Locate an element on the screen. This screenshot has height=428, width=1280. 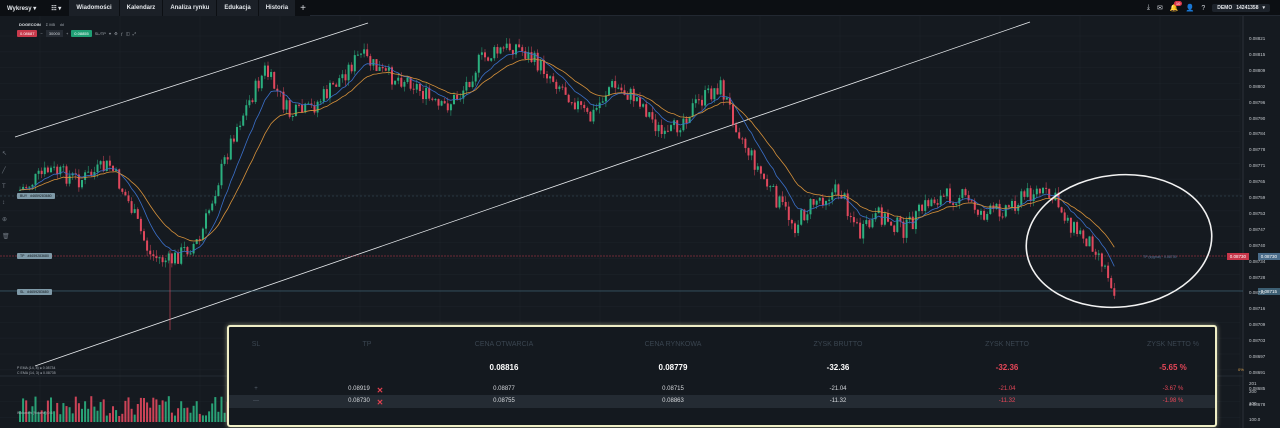
help-icon: ? is located at coordinates (1203, 8).